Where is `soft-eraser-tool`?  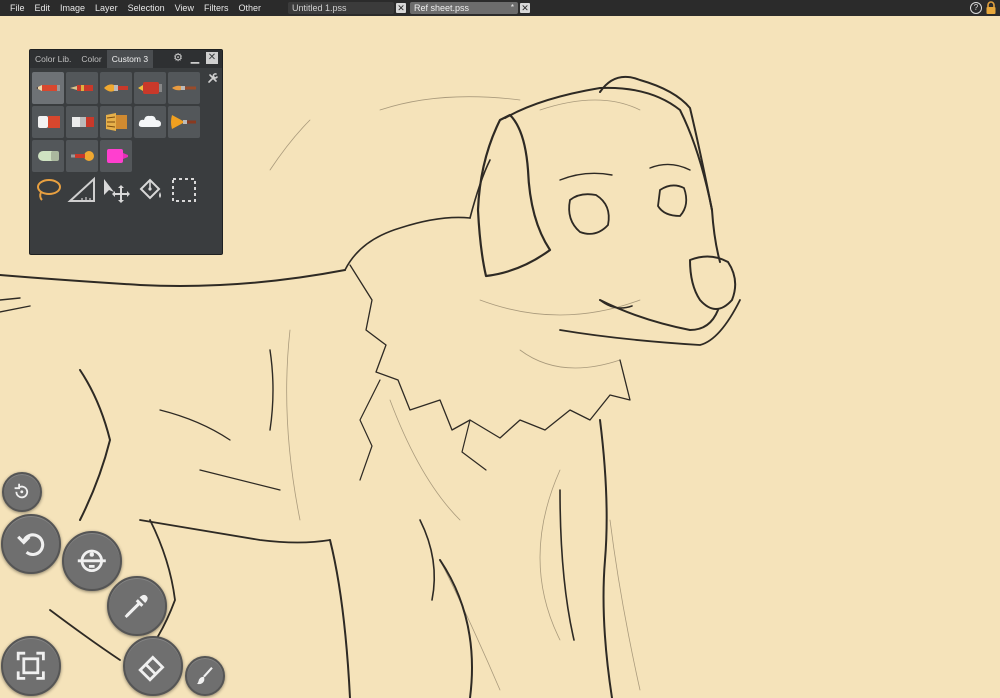
soft-eraser-tool is located at coordinates (82, 122).